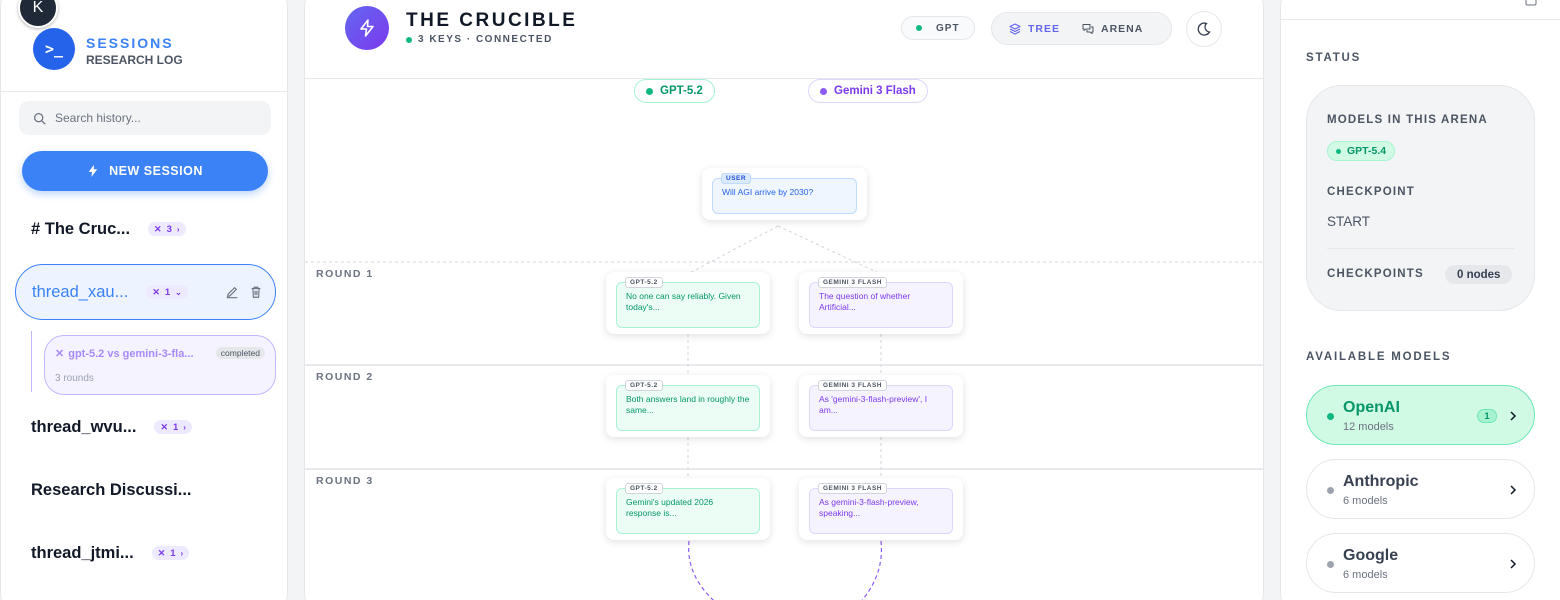 The image size is (1560, 600). I want to click on thread-item: # The Cruc... ✕ 3 ›, so click(145, 229).